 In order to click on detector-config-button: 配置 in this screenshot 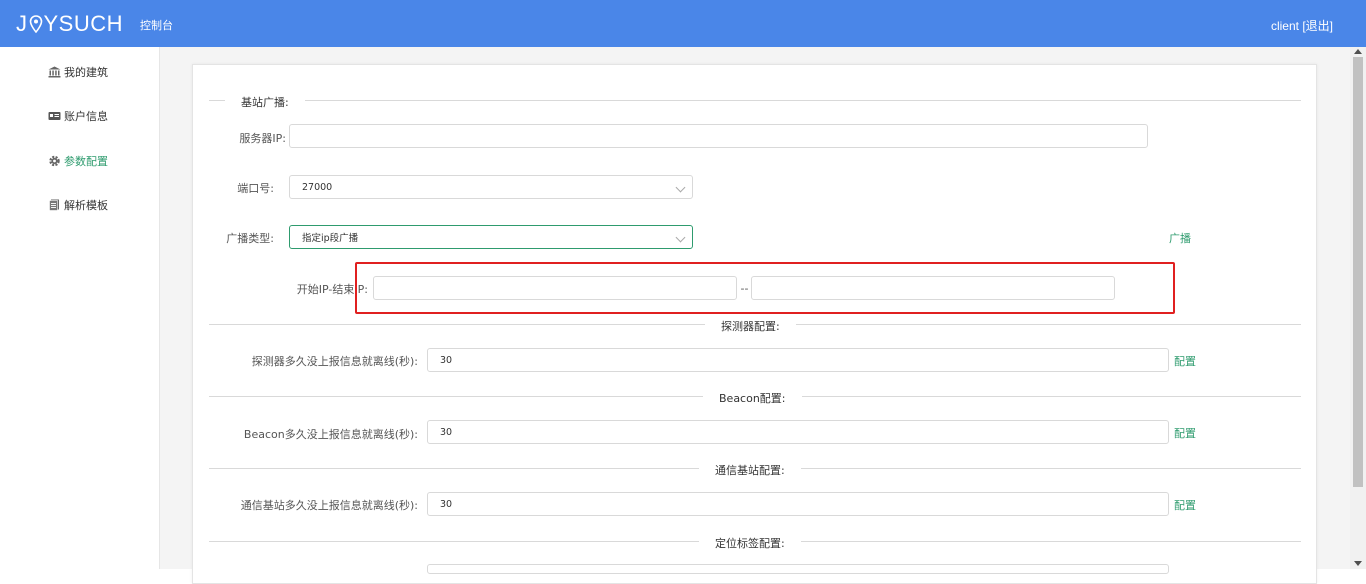, I will do `click(1185, 361)`.